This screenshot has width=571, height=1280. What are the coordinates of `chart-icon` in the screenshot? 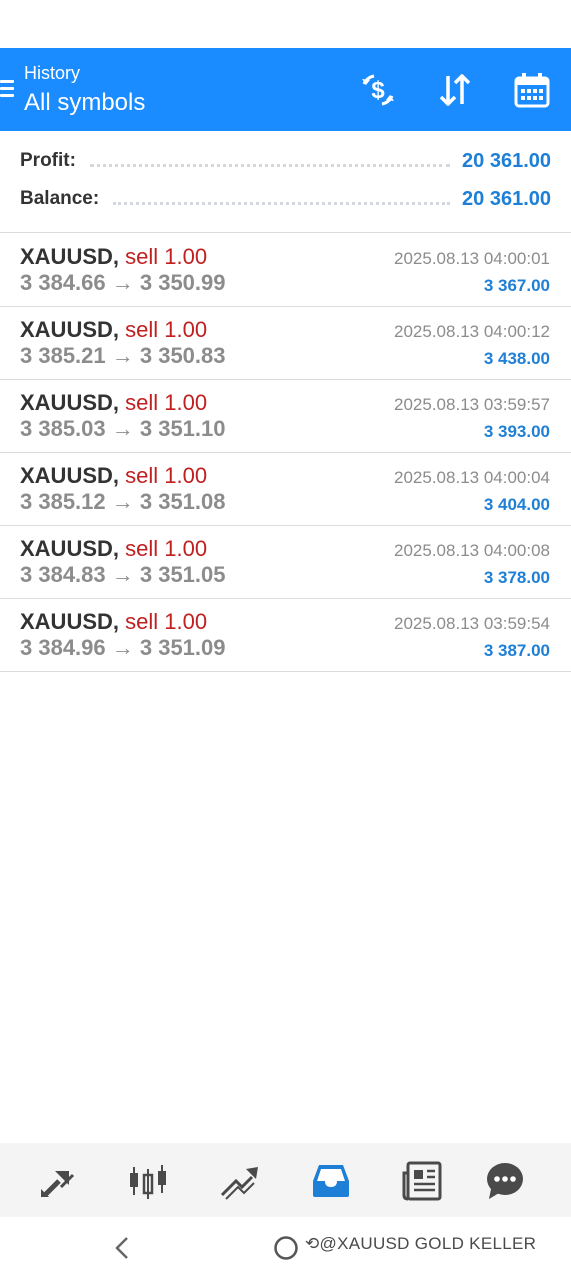 It's located at (148, 1182).